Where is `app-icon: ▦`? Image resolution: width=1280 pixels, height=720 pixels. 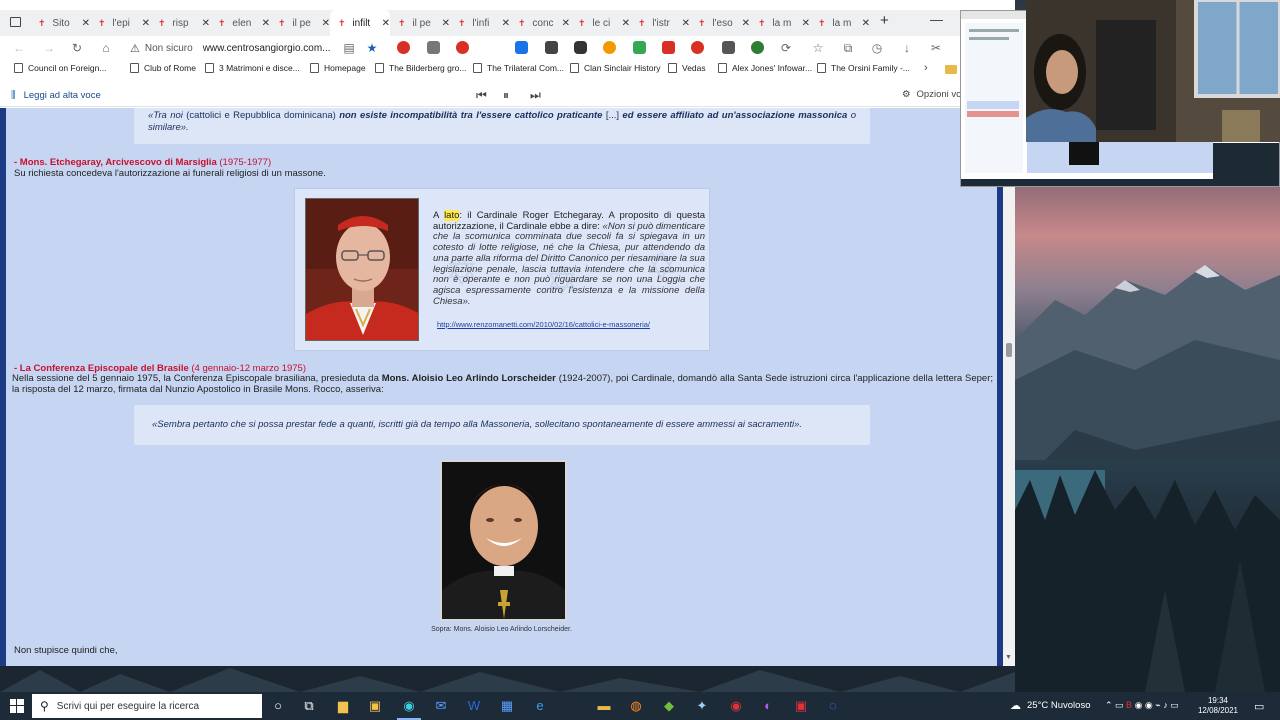
app-icon: ▦ is located at coordinates (507, 706).